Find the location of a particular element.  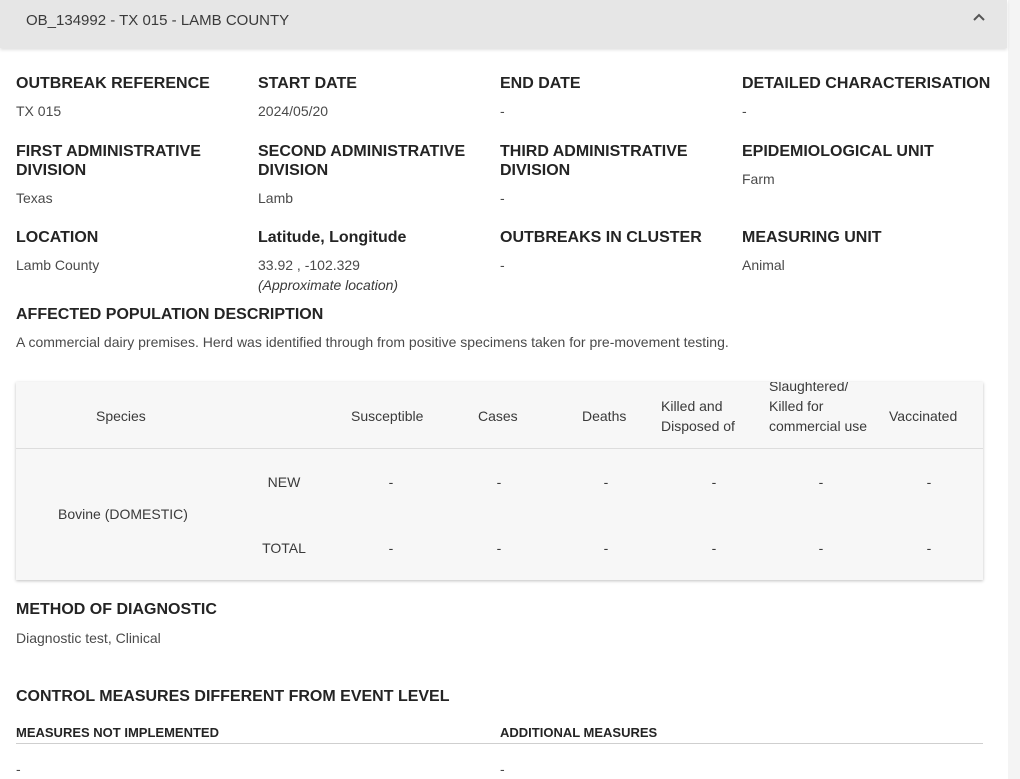

field-value: Animal is located at coordinates (763, 265).